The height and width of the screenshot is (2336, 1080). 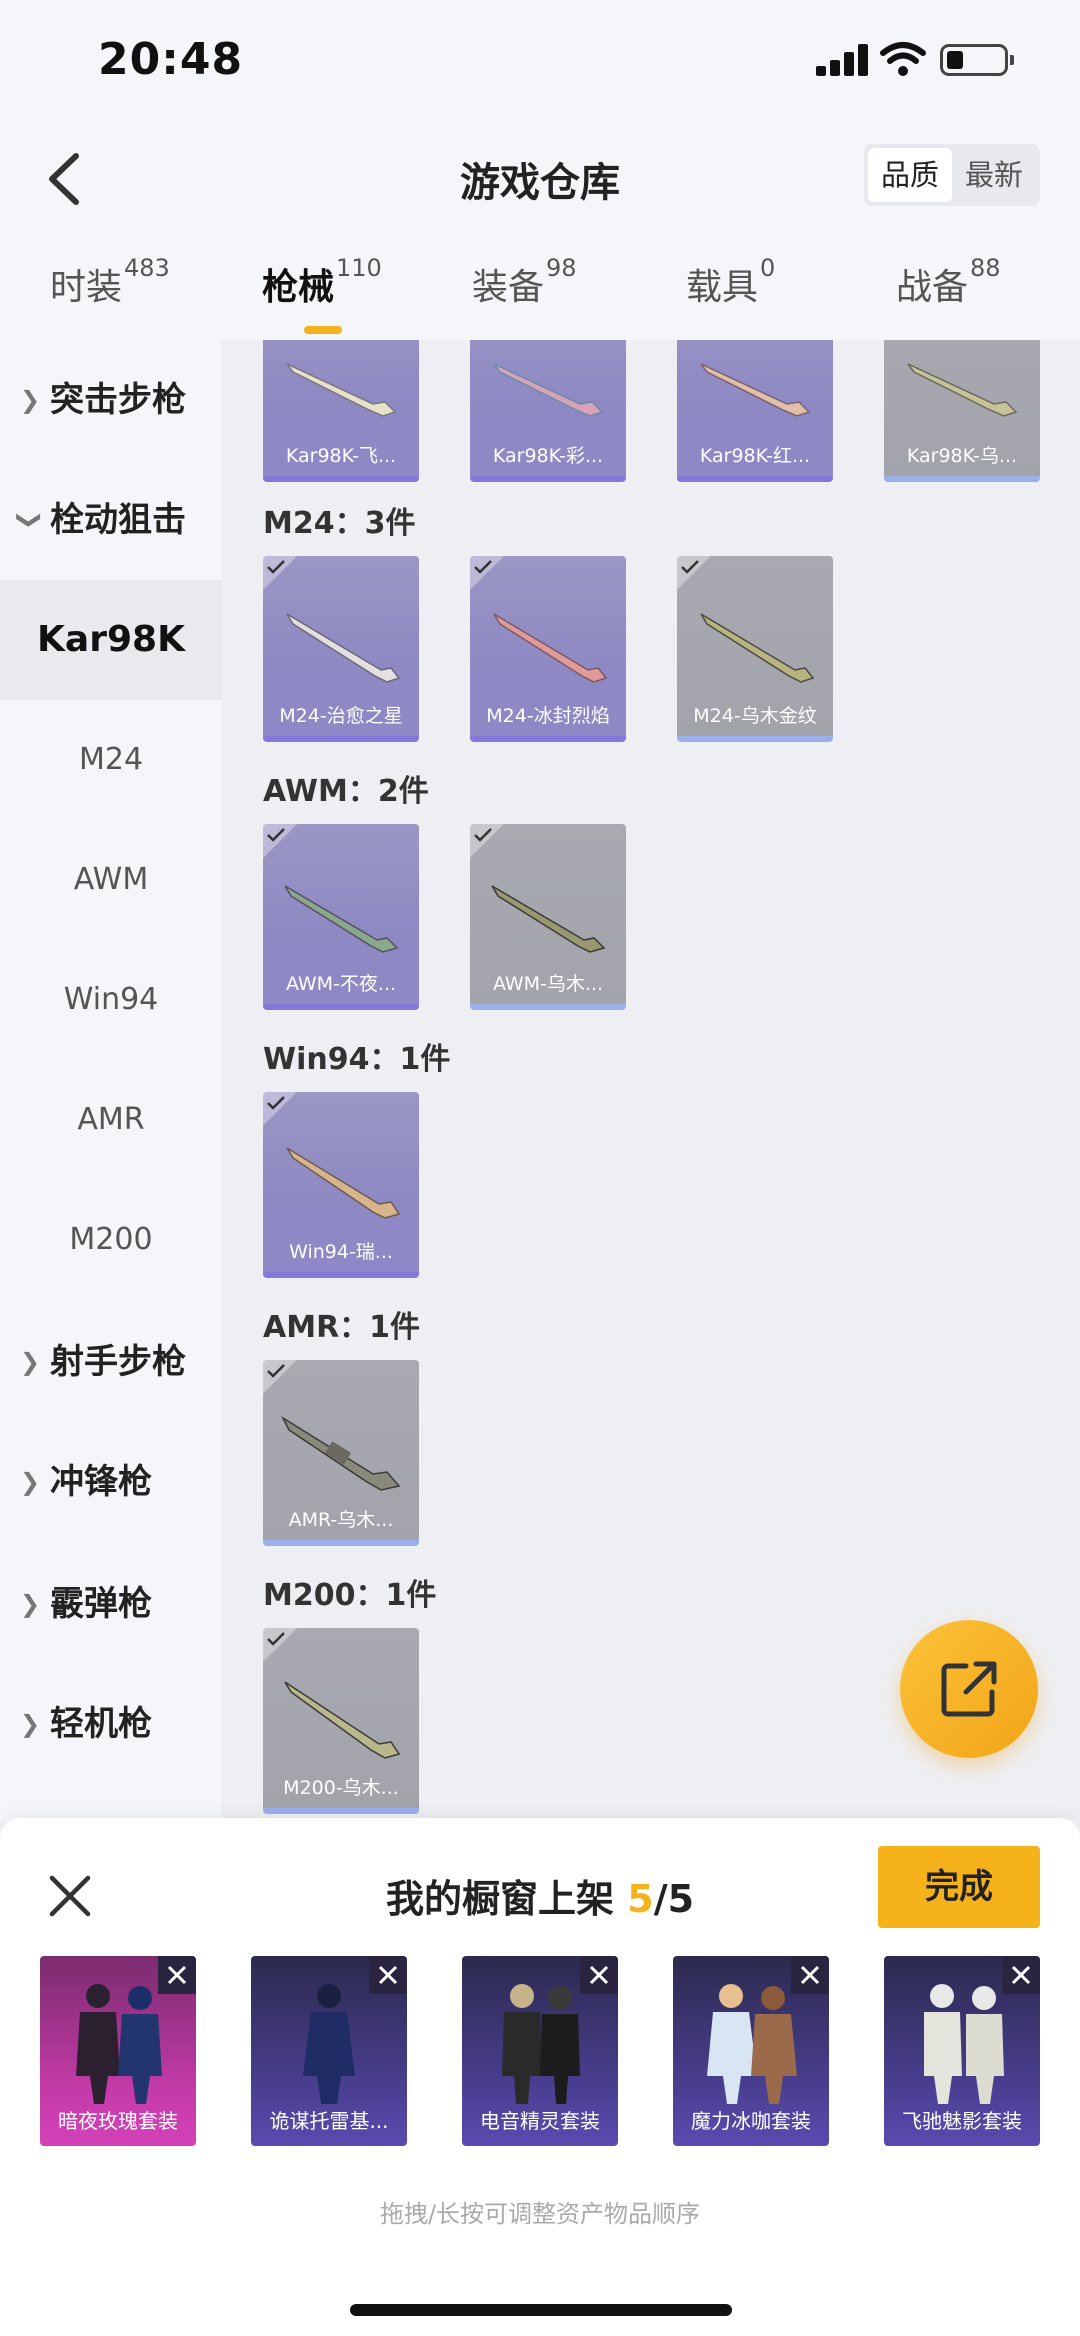 What do you see at coordinates (962, 2121) in the screenshot?
I see `showcase-item-name: 飞驰魅影套装` at bounding box center [962, 2121].